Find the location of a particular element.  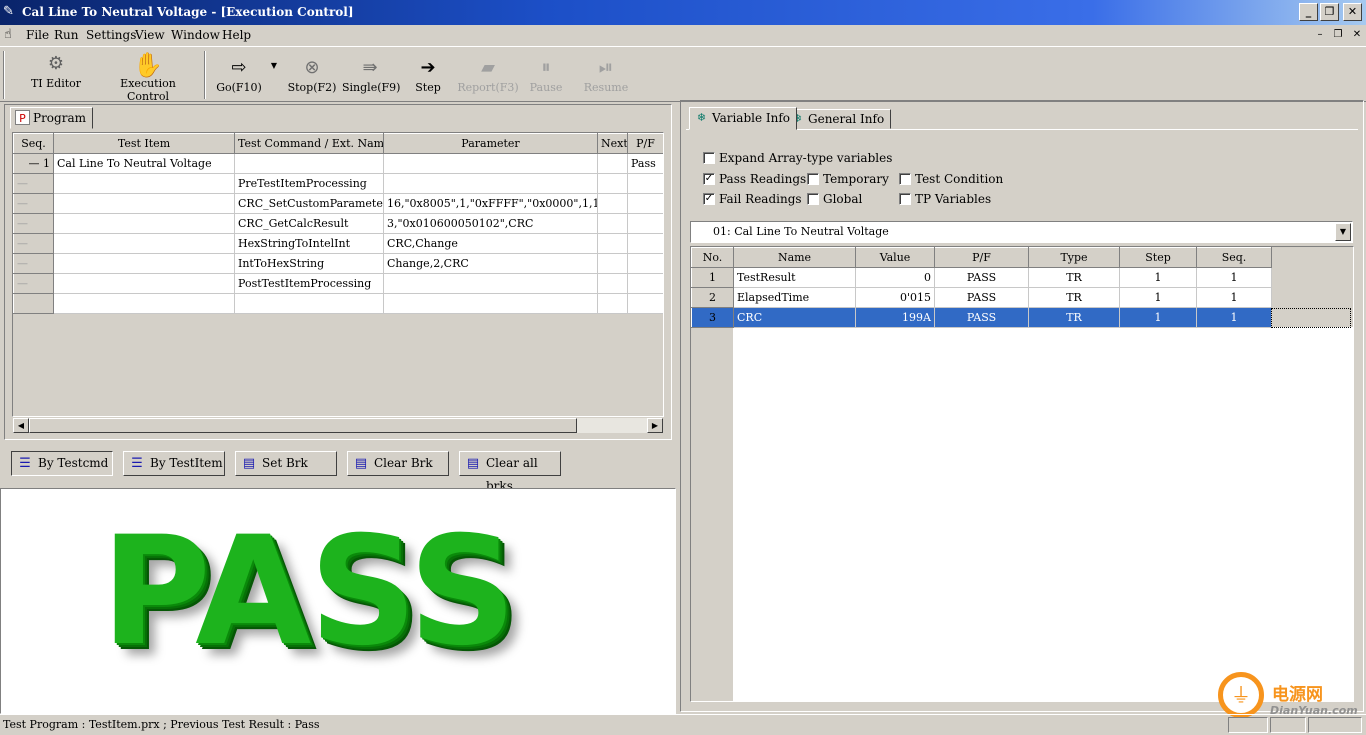

program-cell: — 1 is located at coordinates (33, 163).